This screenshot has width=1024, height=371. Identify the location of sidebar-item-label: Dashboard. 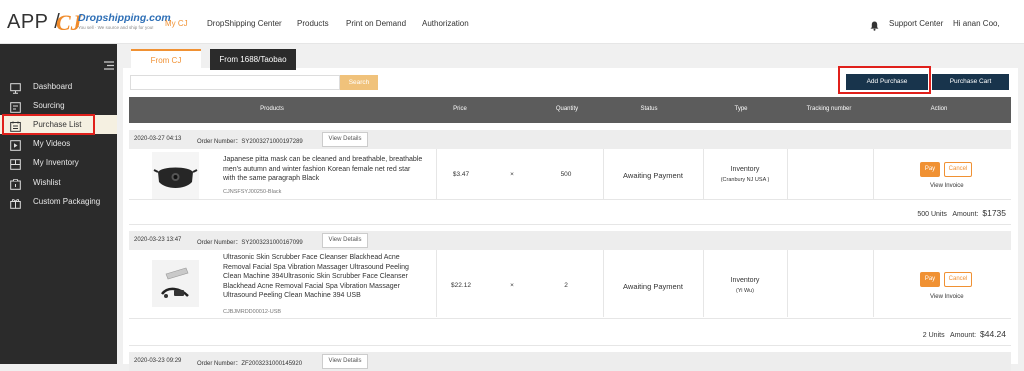
(53, 86).